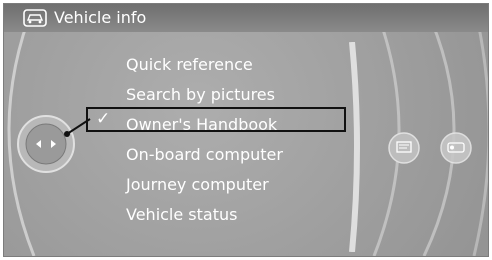 Image resolution: width=492 pixels, height=260 pixels. What do you see at coordinates (355, 147) in the screenshot?
I see `menu-scroll-track` at bounding box center [355, 147].